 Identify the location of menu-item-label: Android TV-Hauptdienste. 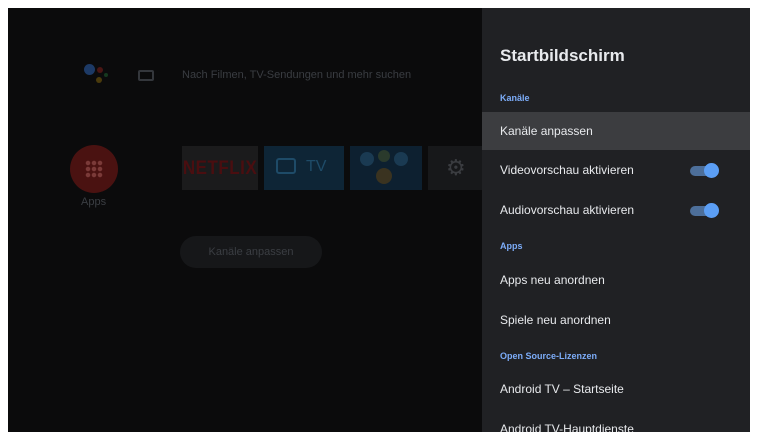
(567, 427).